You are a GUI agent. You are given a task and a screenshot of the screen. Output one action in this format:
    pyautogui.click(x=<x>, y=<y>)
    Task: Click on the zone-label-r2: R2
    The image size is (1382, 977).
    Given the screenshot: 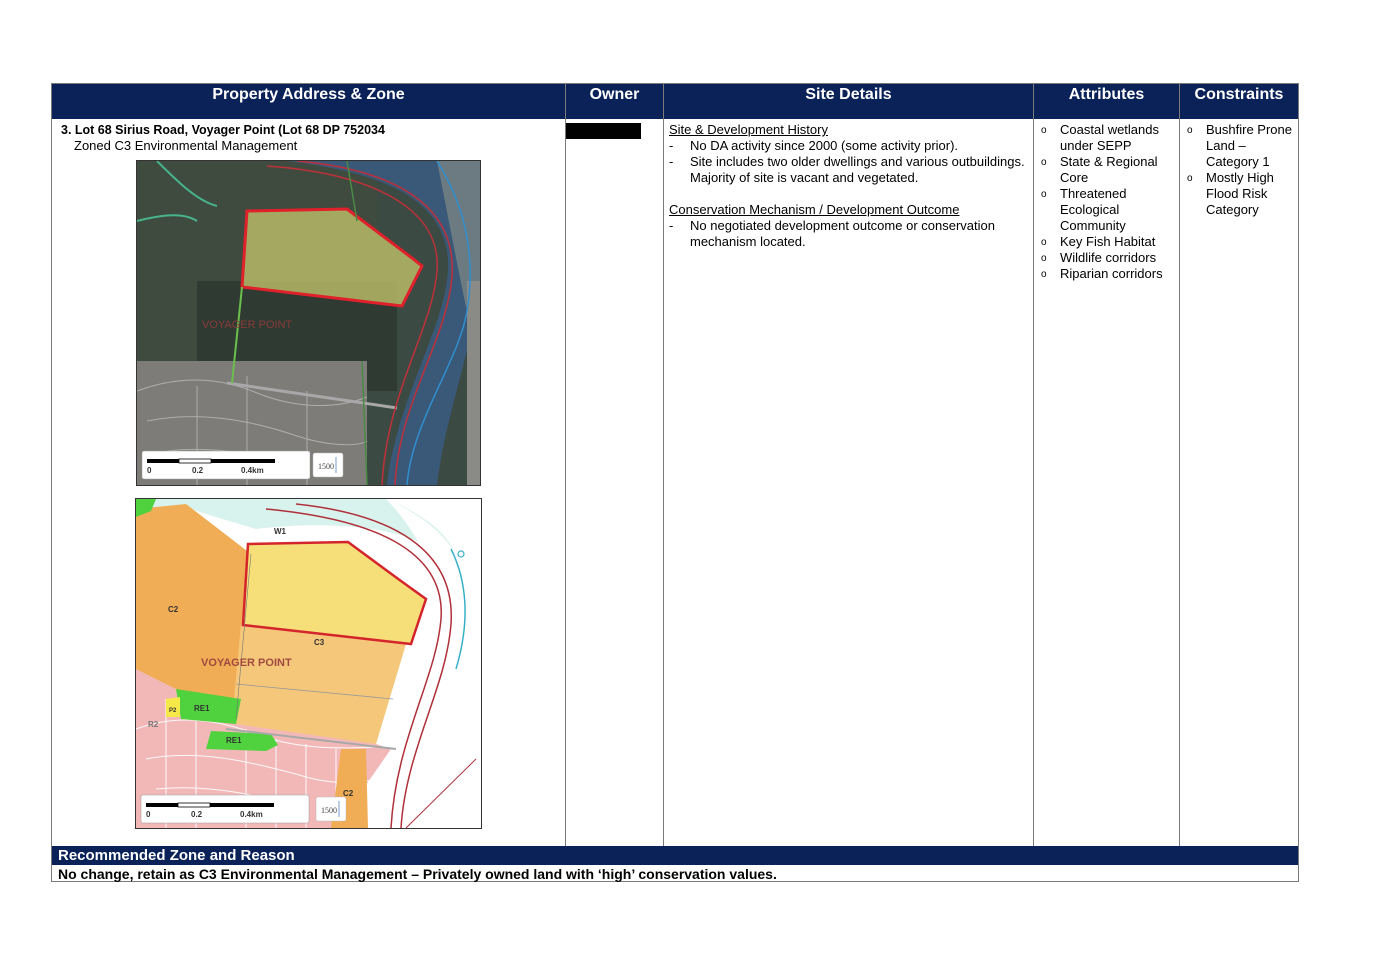 What is the action you would take?
    pyautogui.click(x=153, y=724)
    